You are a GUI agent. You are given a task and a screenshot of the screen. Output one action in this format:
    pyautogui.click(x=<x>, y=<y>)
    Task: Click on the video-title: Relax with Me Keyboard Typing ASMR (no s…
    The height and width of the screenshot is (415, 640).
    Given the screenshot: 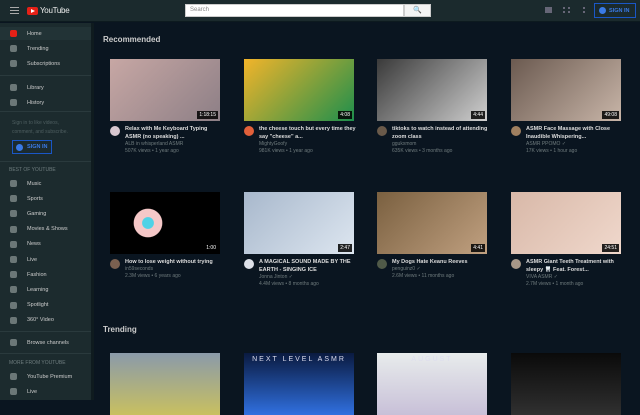 What is the action you would take?
    pyautogui.click(x=173, y=133)
    